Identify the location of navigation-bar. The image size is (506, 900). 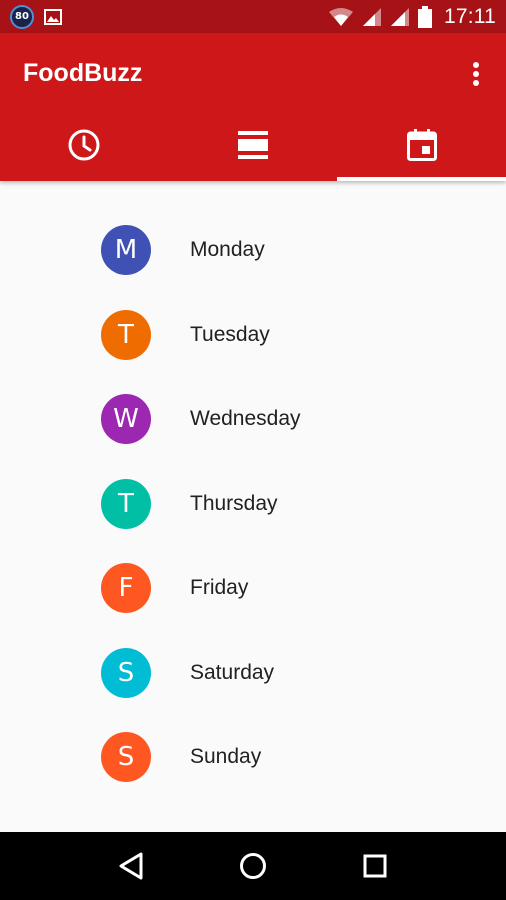
(253, 866).